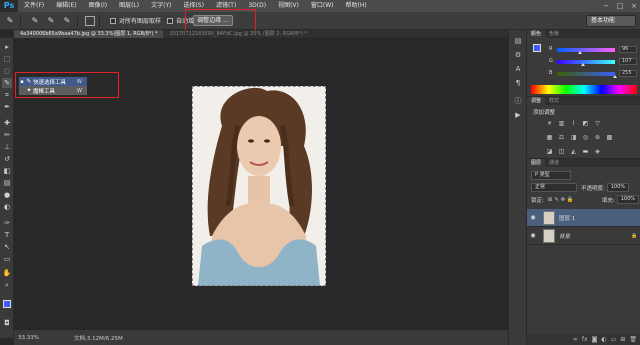 The image size is (640, 345). I want to click on quick-selection-tool-preset-icon: ✎, so click(10, 21).